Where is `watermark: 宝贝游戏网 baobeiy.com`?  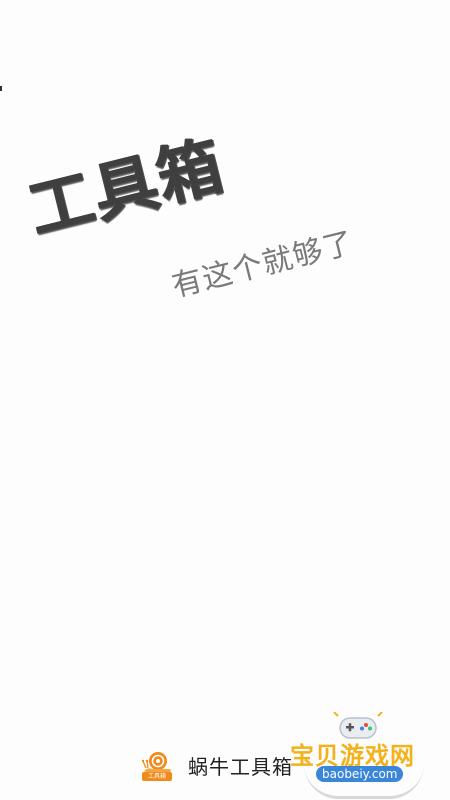 watermark: 宝贝游戏网 baobeiy.com is located at coordinates (360, 752).